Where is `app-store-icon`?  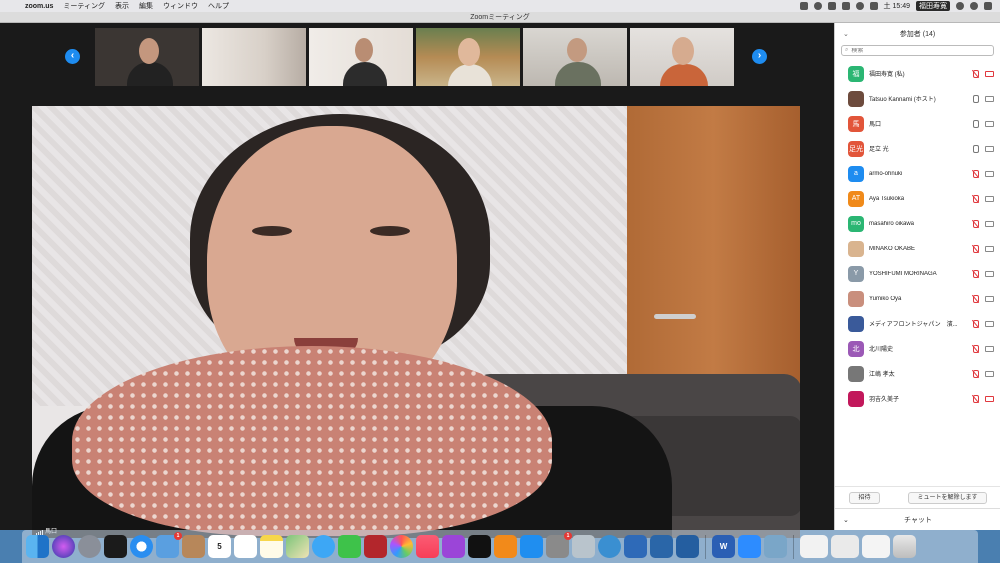
app-store-icon is located at coordinates (531, 546).